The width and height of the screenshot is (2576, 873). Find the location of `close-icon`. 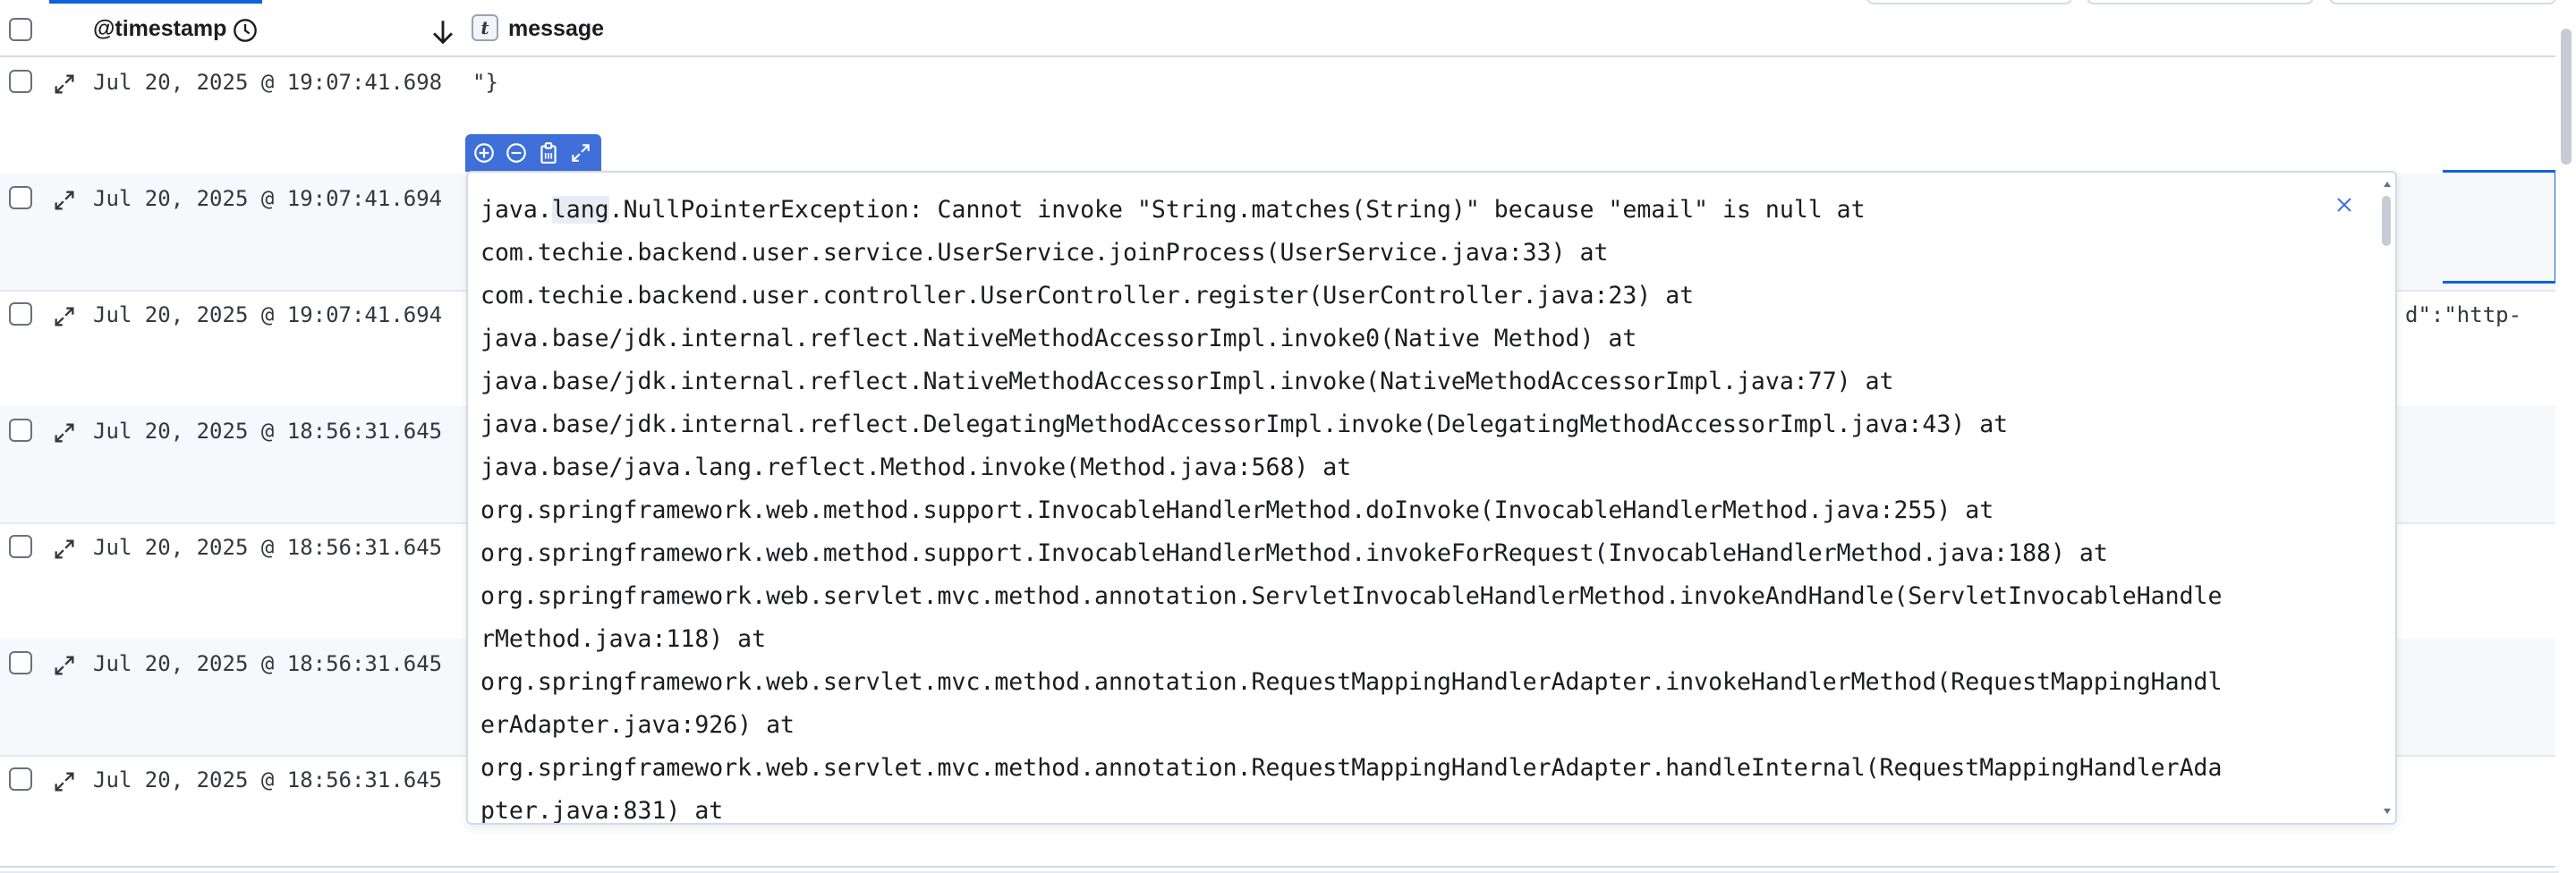

close-icon is located at coordinates (2344, 205).